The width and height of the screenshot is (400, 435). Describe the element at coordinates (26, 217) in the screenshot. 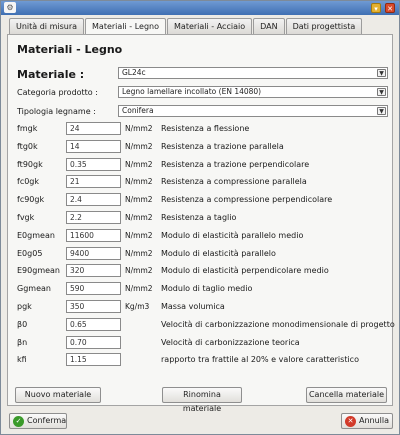

I see `property-symbol: fvgk` at that location.